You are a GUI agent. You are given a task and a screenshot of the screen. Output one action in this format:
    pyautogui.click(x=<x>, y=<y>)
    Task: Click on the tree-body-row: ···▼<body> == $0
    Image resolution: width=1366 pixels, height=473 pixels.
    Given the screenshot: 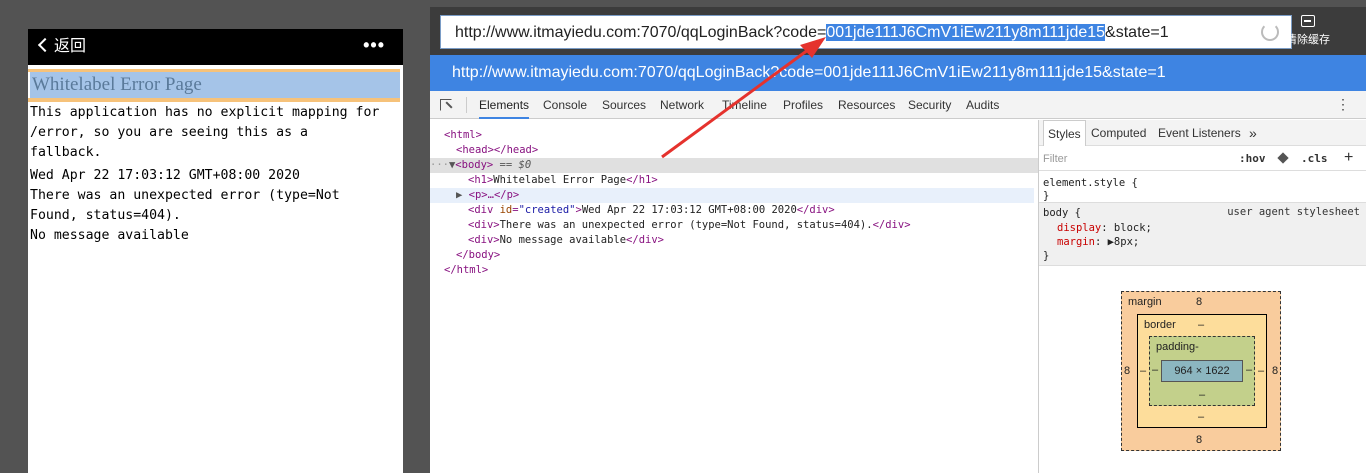 What is the action you would take?
    pyautogui.click(x=480, y=165)
    